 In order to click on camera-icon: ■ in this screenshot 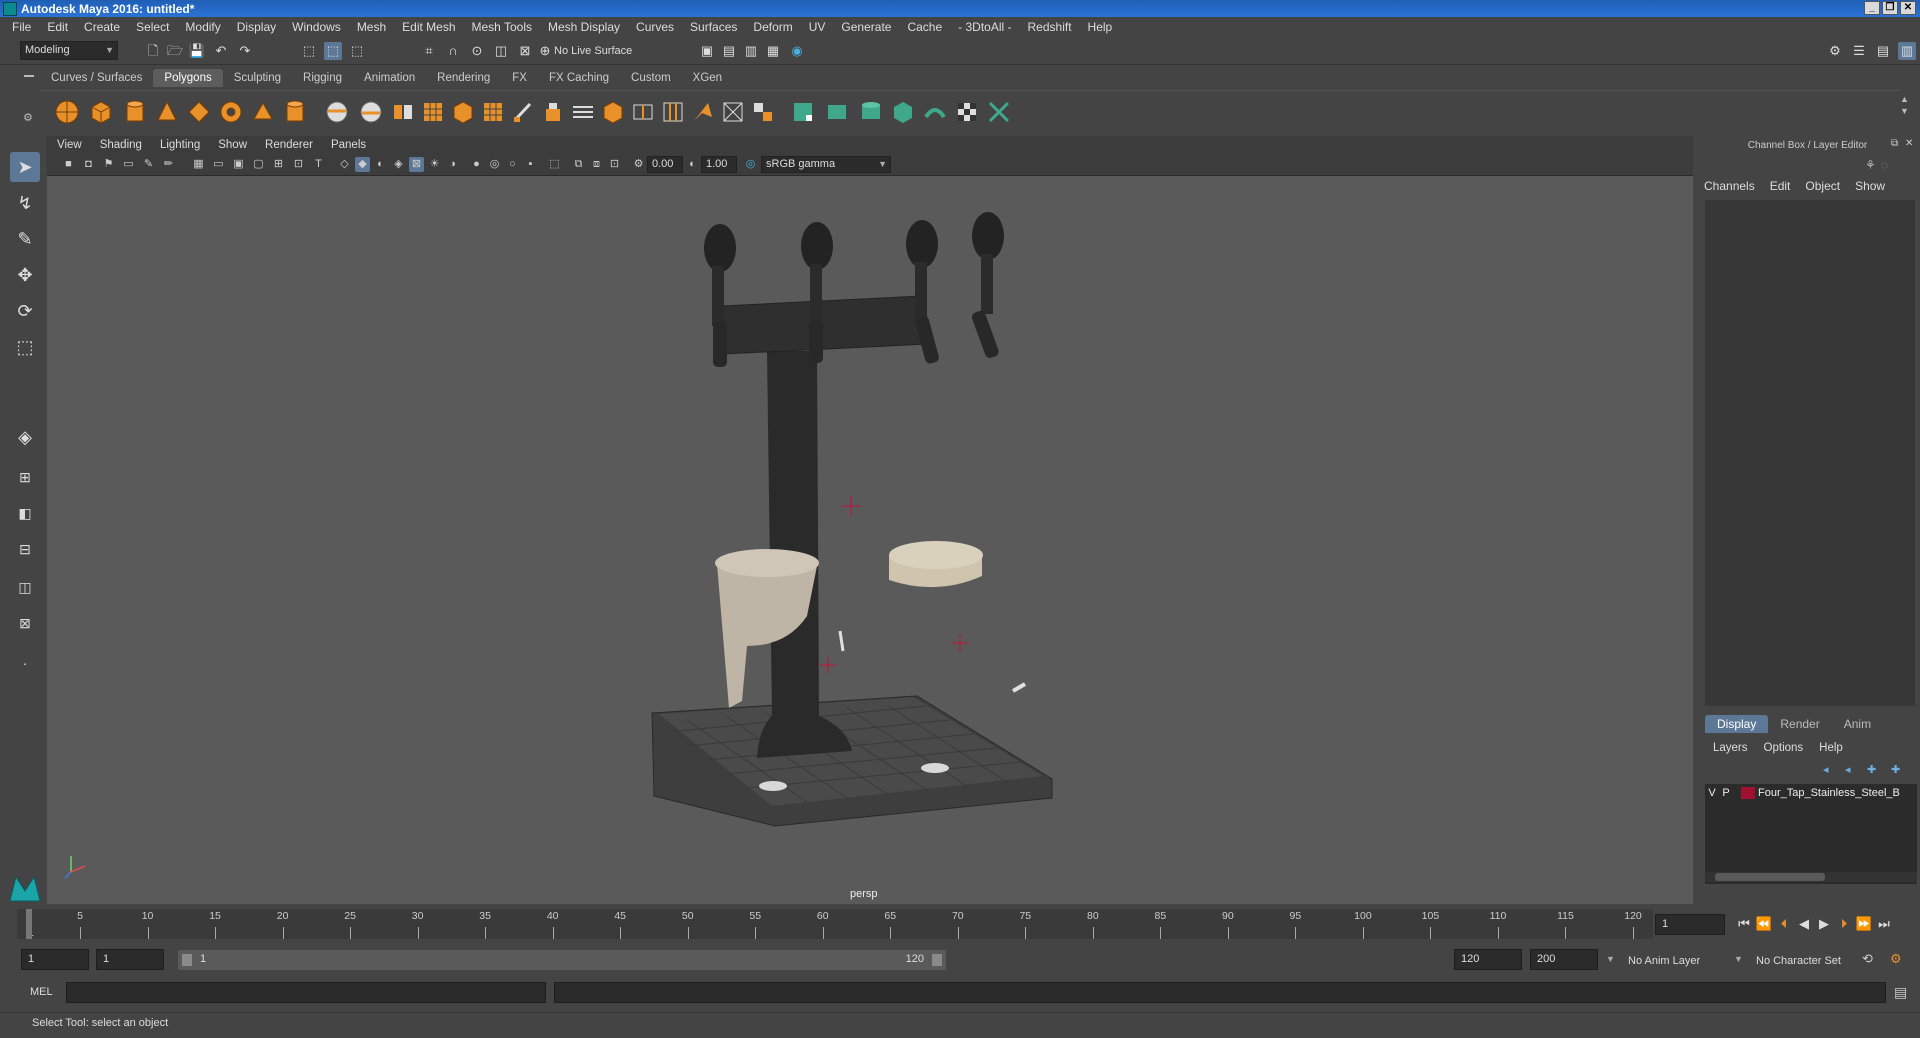, I will do `click(68, 164)`.